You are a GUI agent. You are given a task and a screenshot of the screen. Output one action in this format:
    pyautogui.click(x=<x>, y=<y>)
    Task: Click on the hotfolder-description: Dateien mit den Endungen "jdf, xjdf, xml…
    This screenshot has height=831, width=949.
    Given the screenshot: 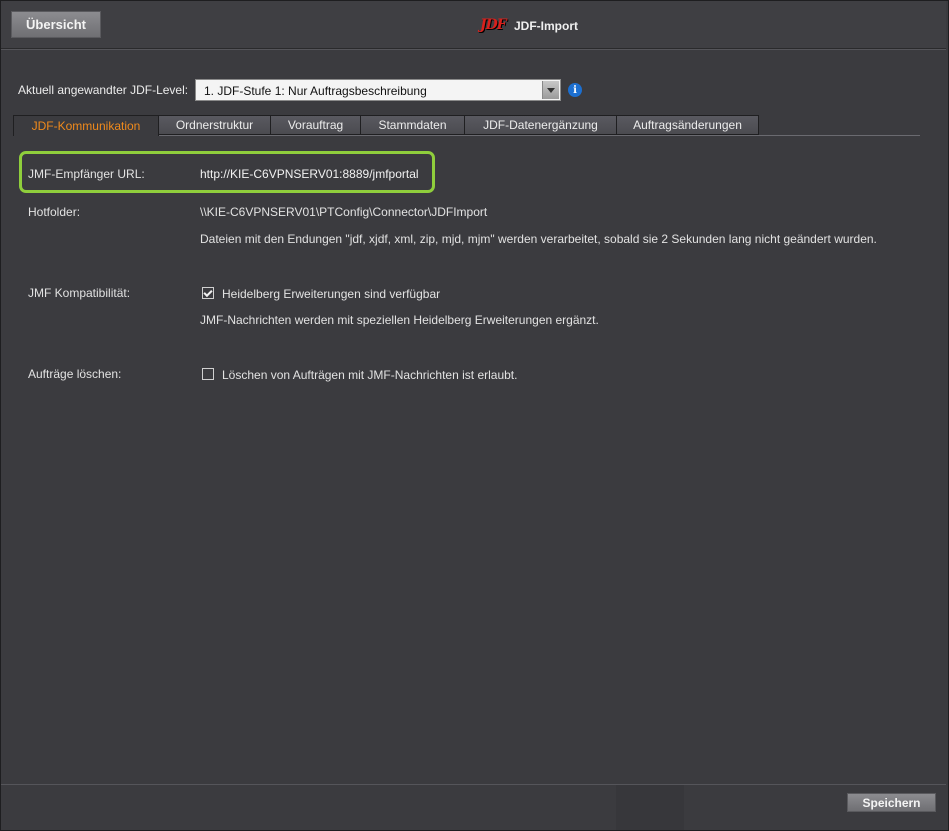 What is the action you would take?
    pyautogui.click(x=538, y=239)
    